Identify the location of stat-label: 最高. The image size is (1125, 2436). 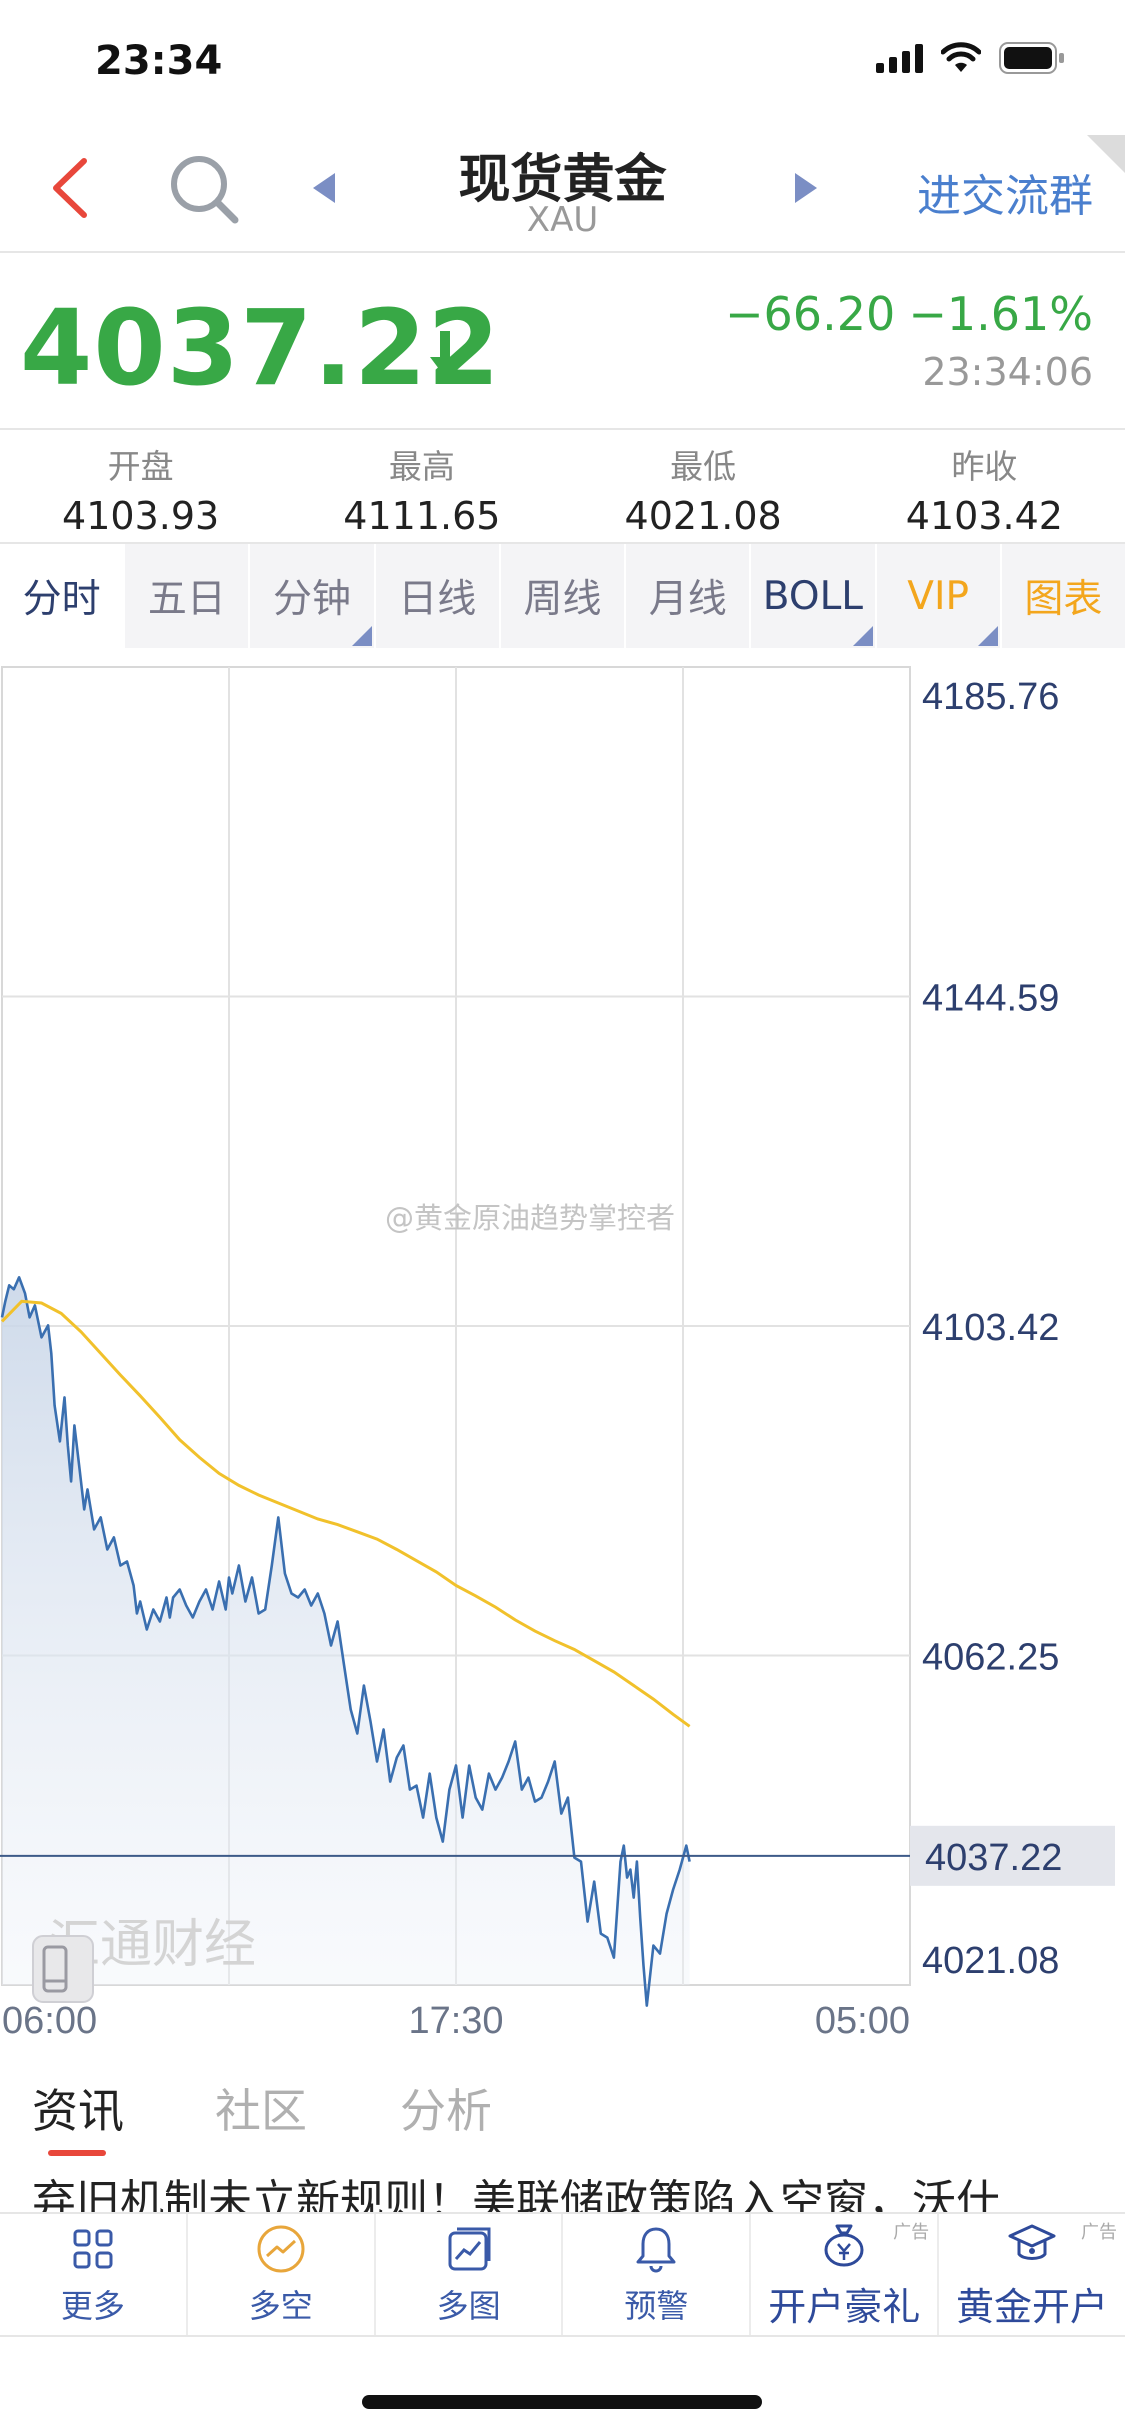
(421, 466).